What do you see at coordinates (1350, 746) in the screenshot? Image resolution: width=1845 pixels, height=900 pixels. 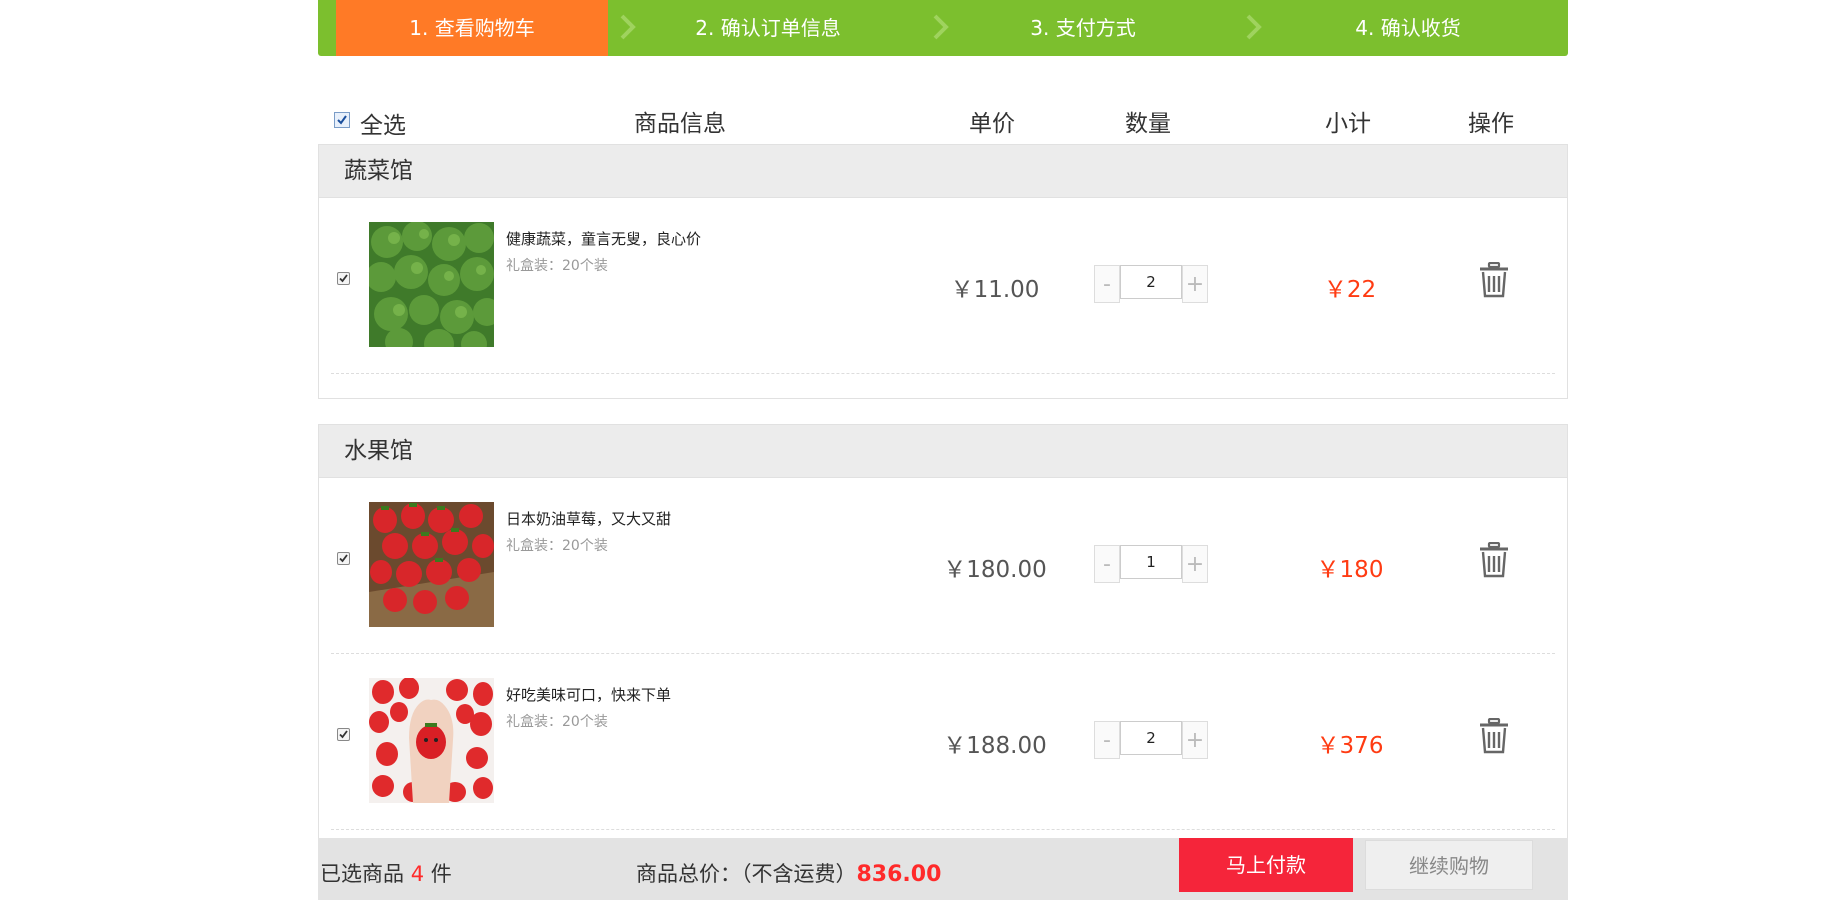 I see `item-subtotal: ￥376` at bounding box center [1350, 746].